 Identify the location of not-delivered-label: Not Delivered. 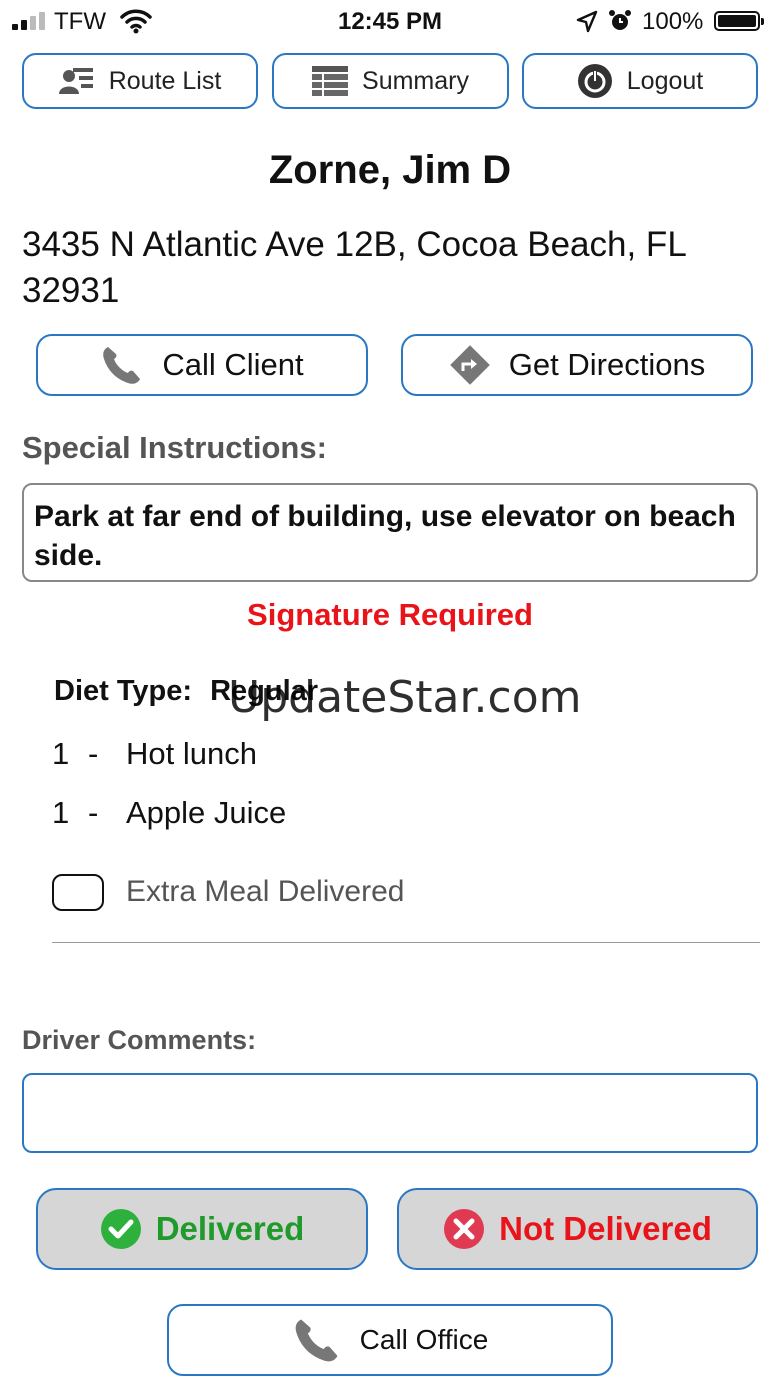
(605, 1228).